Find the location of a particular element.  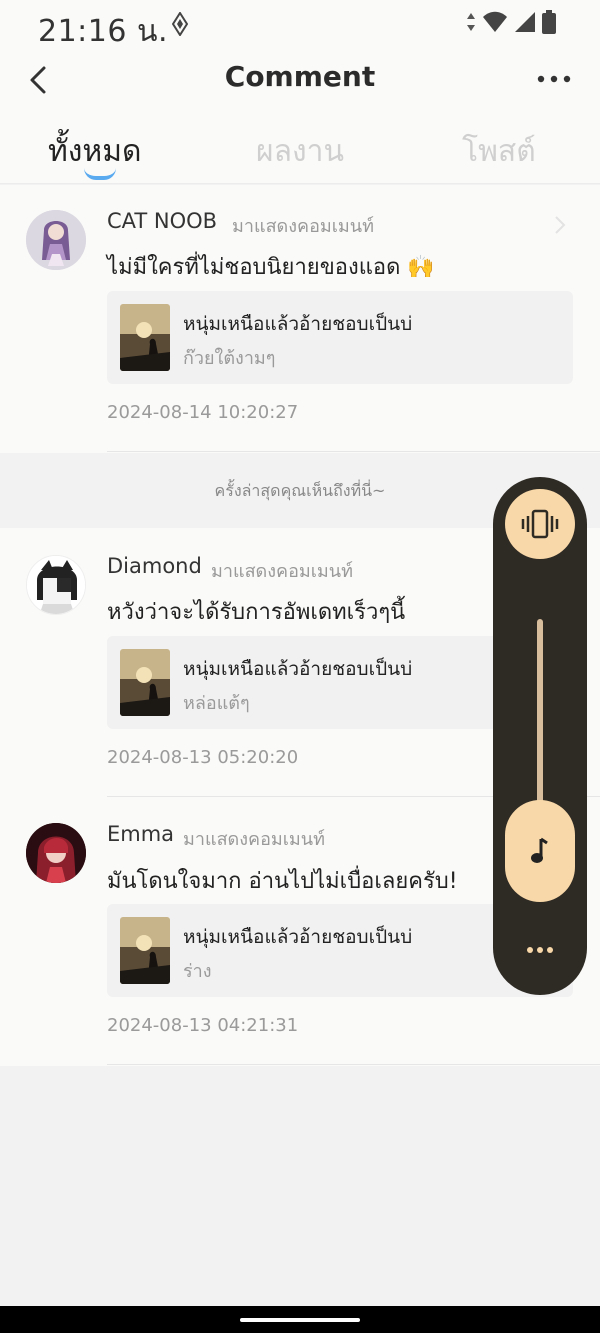

volume-more-button is located at coordinates (540, 950).